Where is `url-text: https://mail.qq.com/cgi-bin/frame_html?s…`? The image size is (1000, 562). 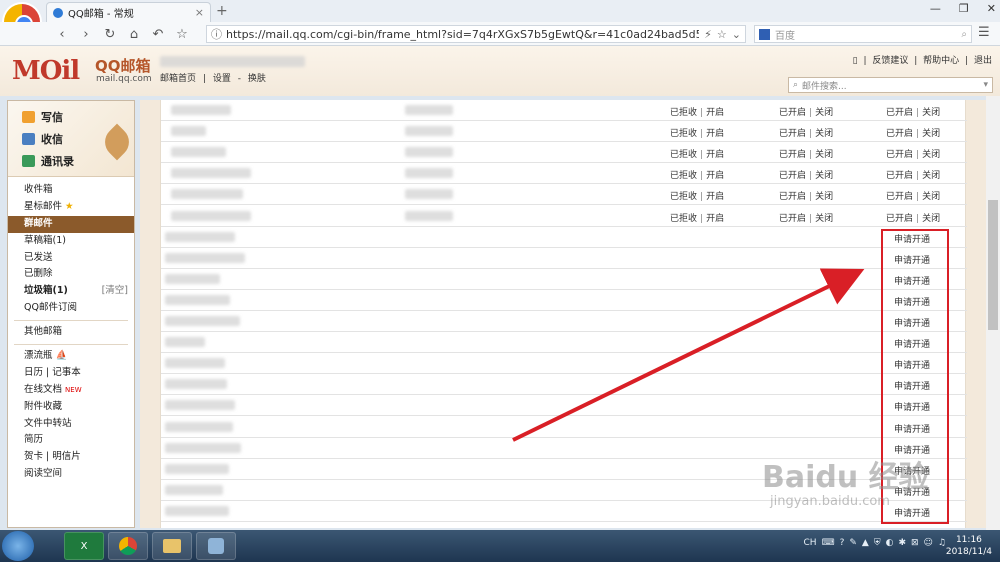 url-text: https://mail.qq.com/cgi-bin/frame_html?s… is located at coordinates (462, 34).